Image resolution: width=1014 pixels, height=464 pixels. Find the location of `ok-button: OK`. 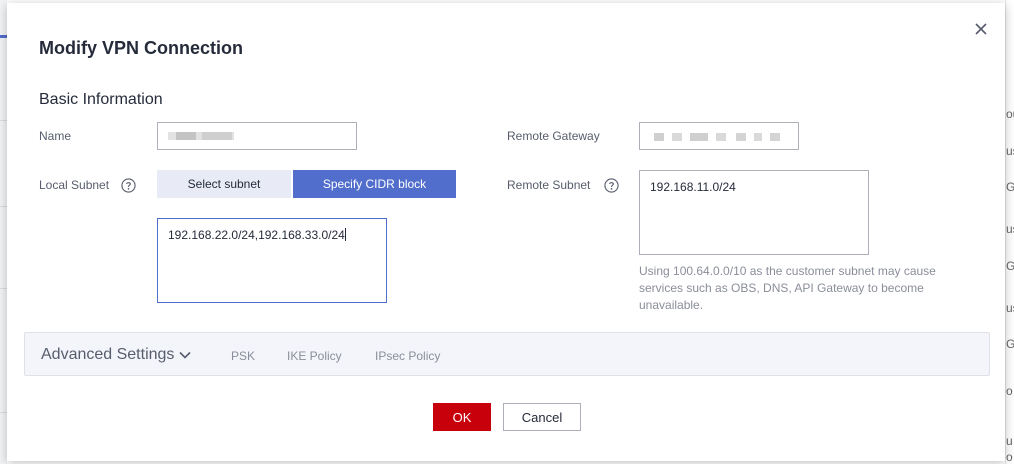

ok-button: OK is located at coordinates (462, 417).